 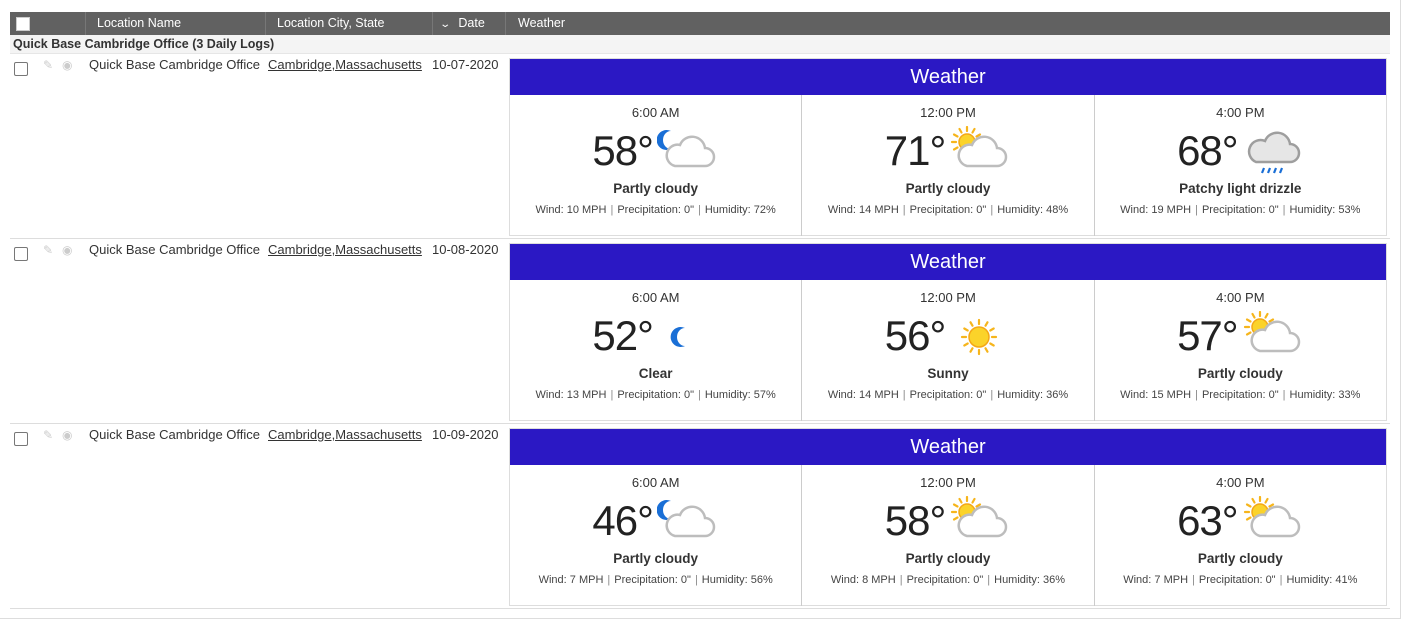 What do you see at coordinates (655, 521) in the screenshot?
I see `temperature-line: 46°` at bounding box center [655, 521].